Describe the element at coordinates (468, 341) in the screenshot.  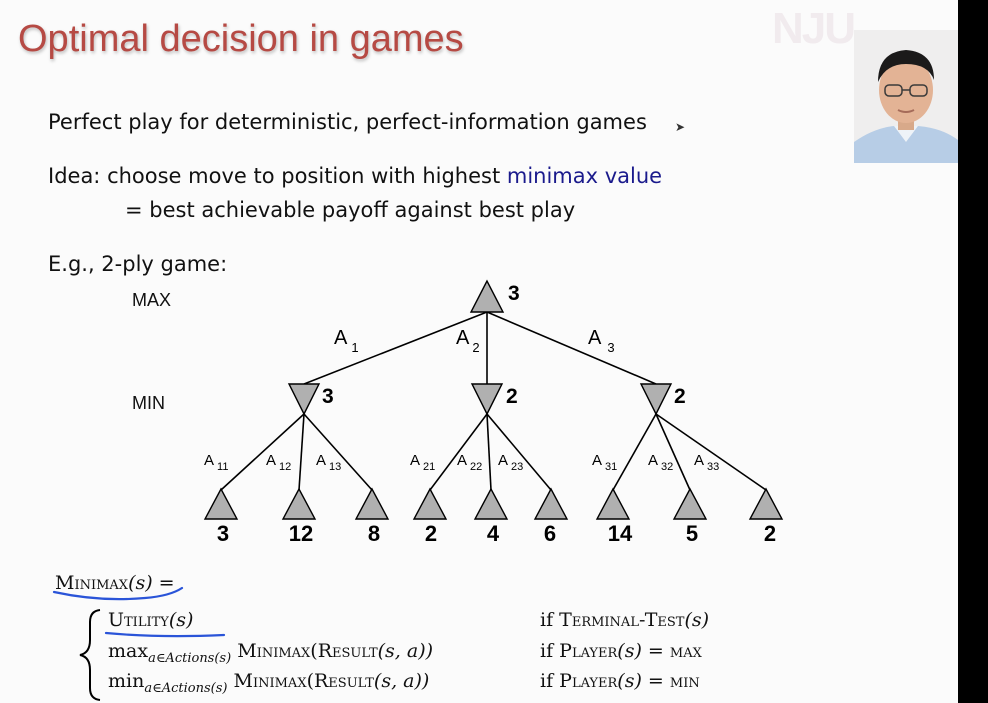
I see `action-label: A2` at that location.